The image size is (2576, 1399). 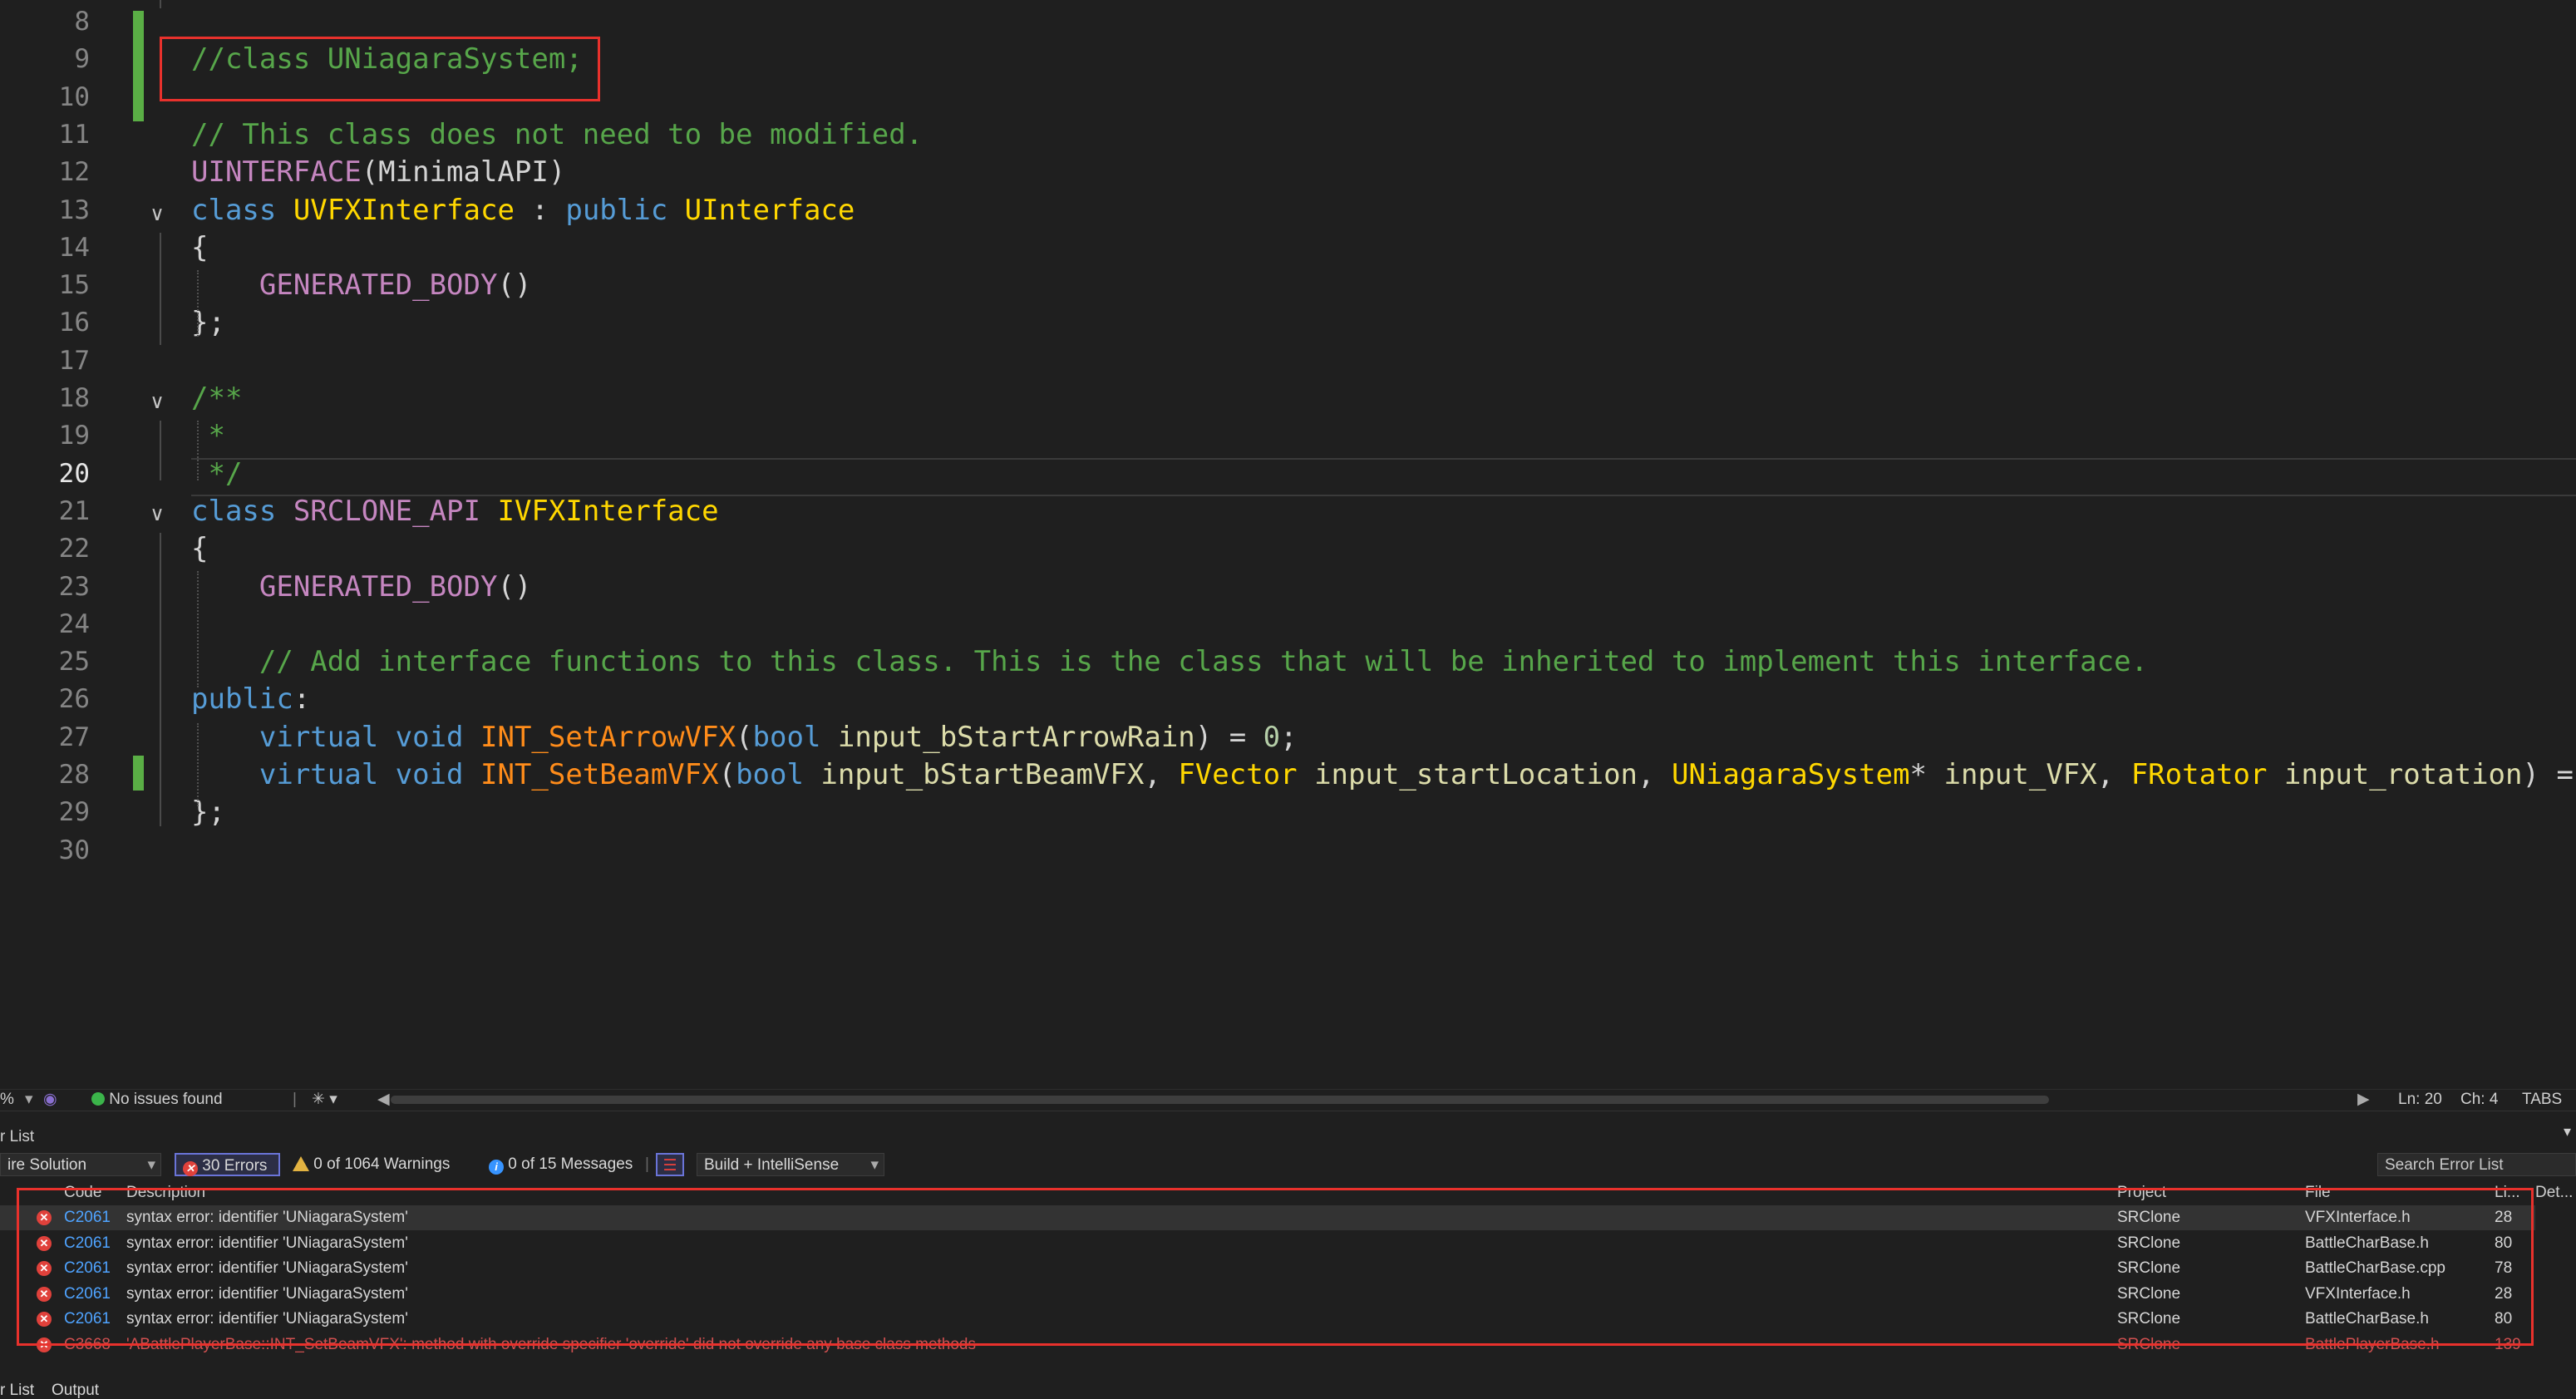 I want to click on line-number: 29, so click(x=45, y=812).